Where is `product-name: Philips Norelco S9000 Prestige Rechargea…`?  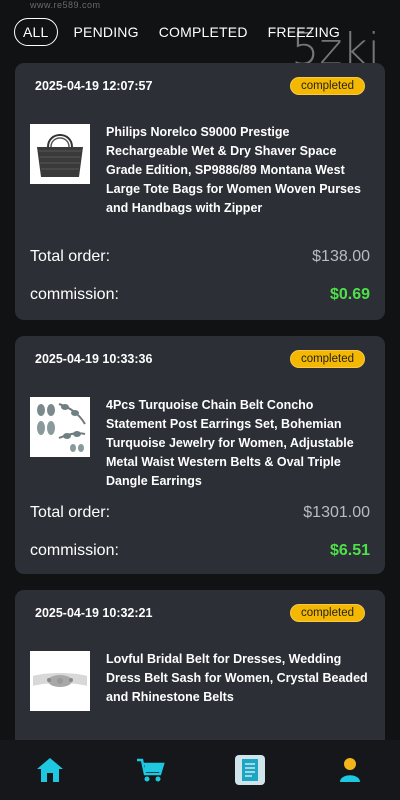
product-name: Philips Norelco S9000 Prestige Rechargea… is located at coordinates (233, 170).